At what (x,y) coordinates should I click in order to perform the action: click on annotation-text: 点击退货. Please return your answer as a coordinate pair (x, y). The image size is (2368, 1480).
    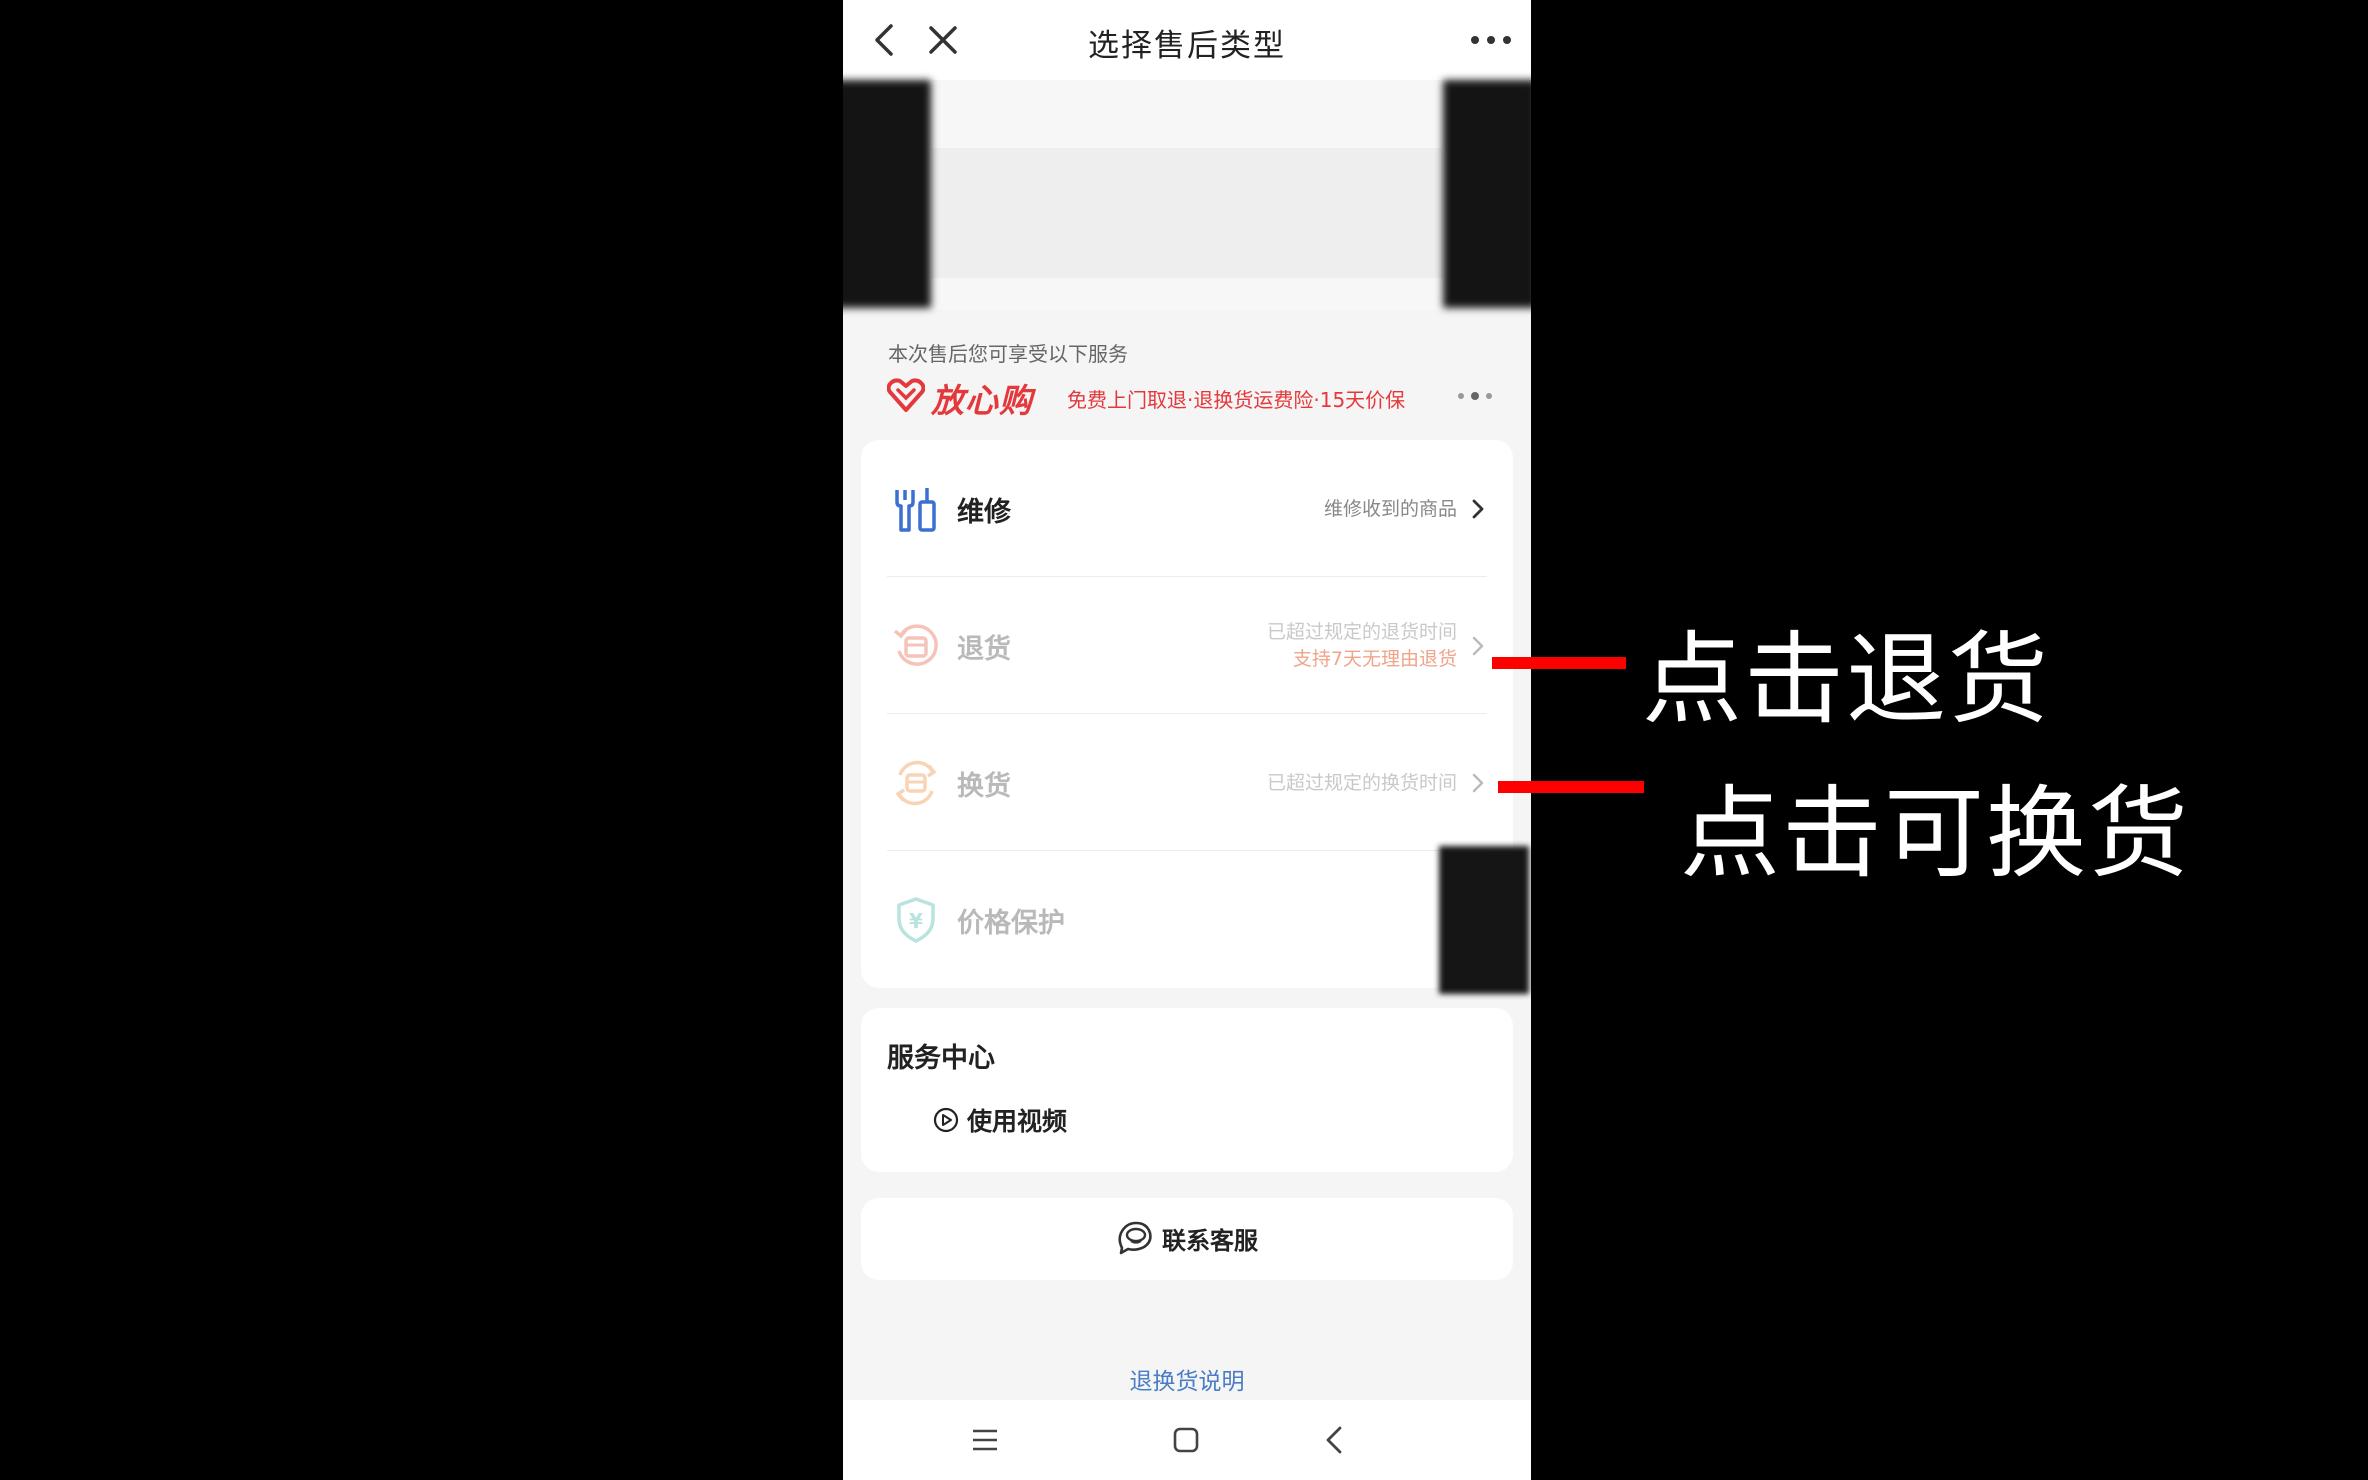
    Looking at the image, I should click on (1846, 679).